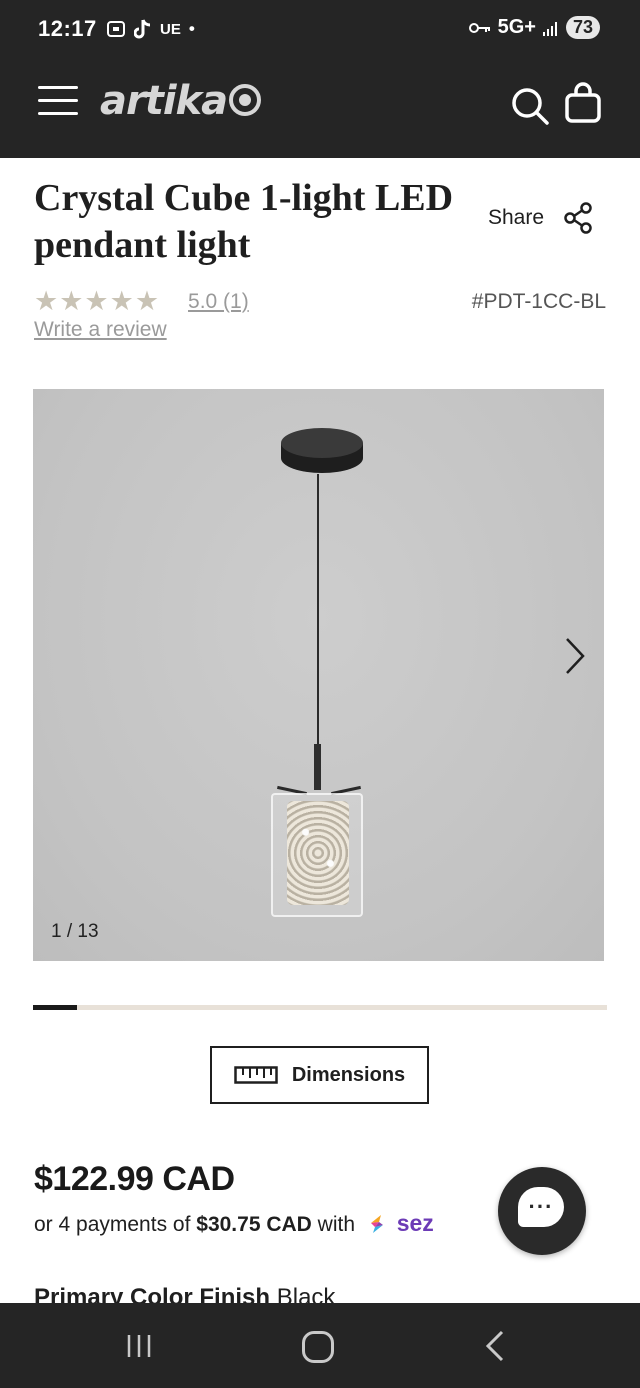 The height and width of the screenshot is (1388, 640). What do you see at coordinates (479, 27) in the screenshot?
I see `vpn-key-icon` at bounding box center [479, 27].